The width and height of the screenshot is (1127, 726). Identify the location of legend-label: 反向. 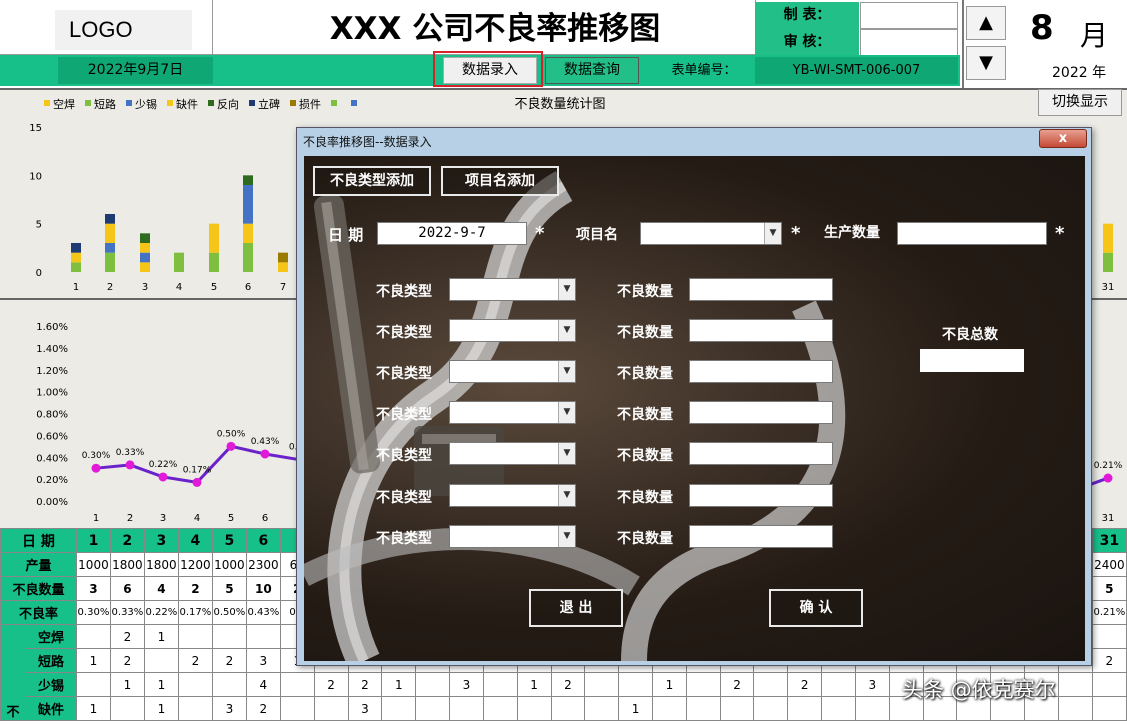
(228, 104).